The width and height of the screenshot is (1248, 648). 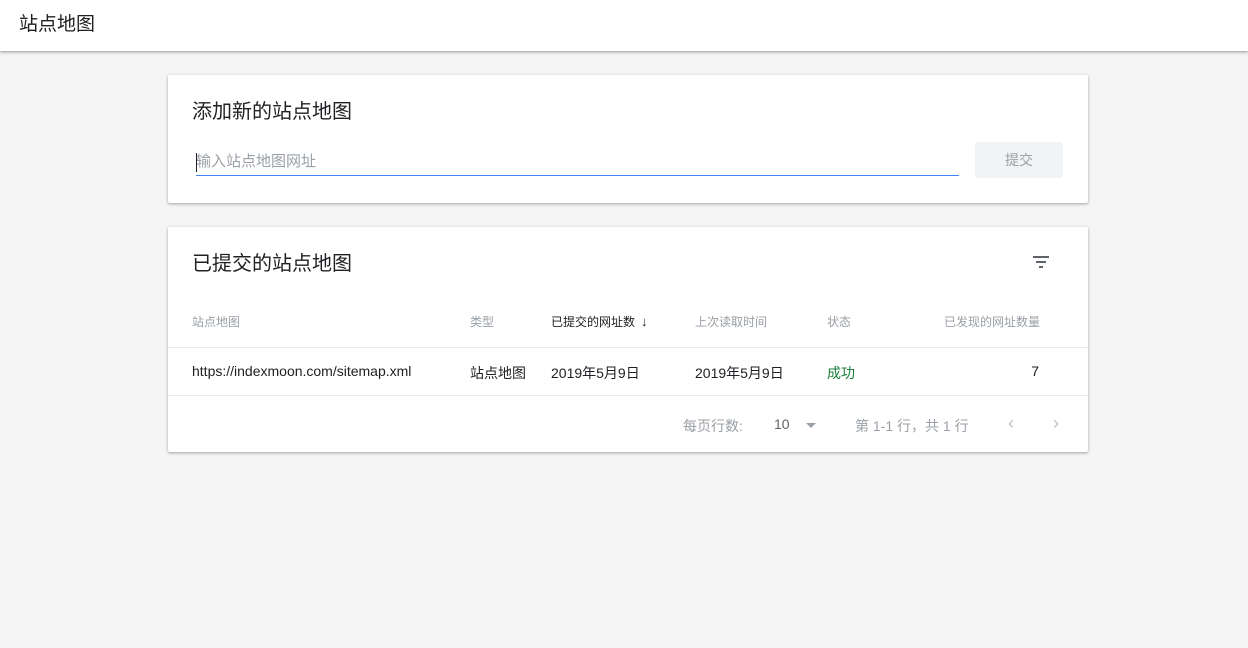 I want to click on sitemap-url-input, so click(x=577, y=163).